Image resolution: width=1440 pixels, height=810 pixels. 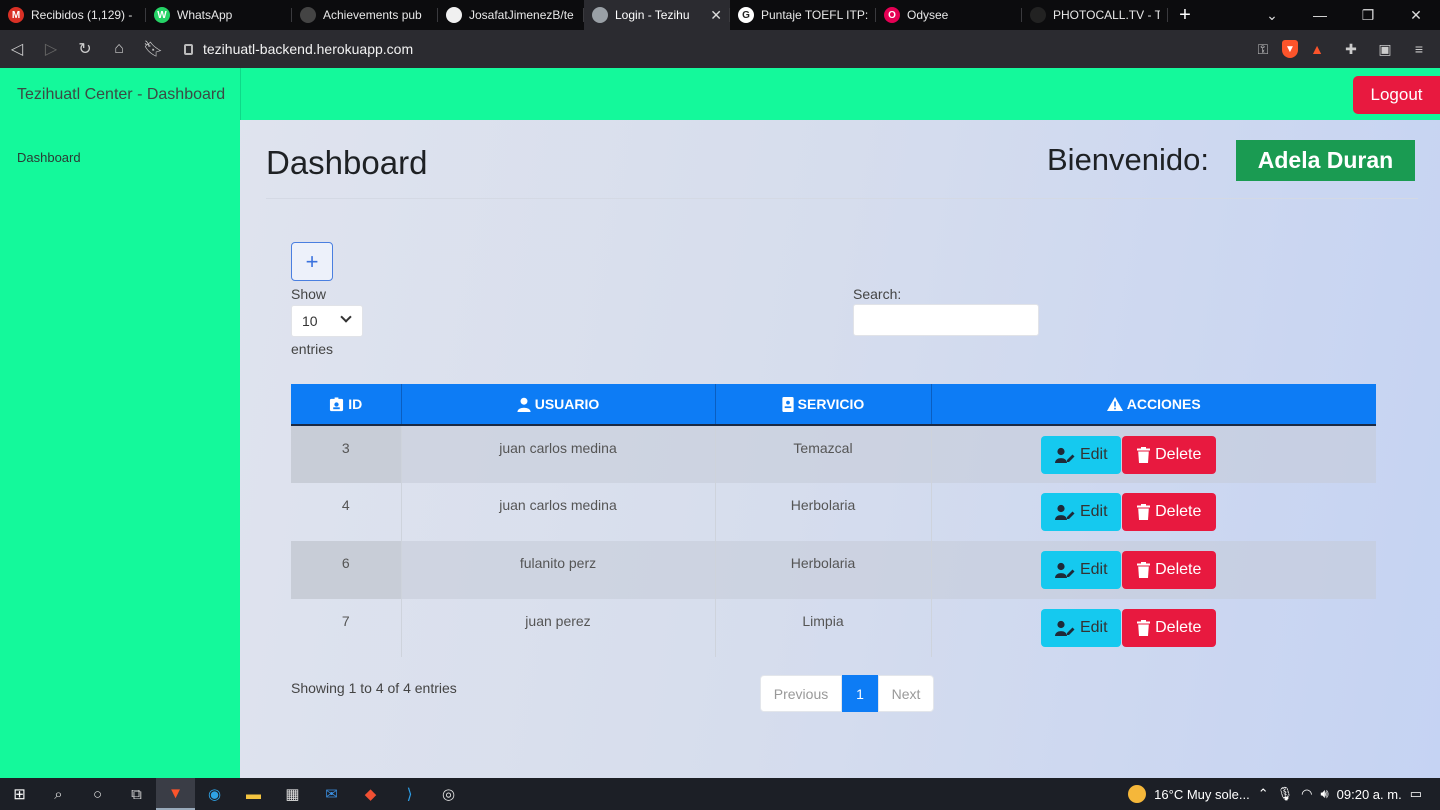 What do you see at coordinates (714, 49) in the screenshot?
I see `address-bar: tezihuatl-backend.herokuapp.com` at bounding box center [714, 49].